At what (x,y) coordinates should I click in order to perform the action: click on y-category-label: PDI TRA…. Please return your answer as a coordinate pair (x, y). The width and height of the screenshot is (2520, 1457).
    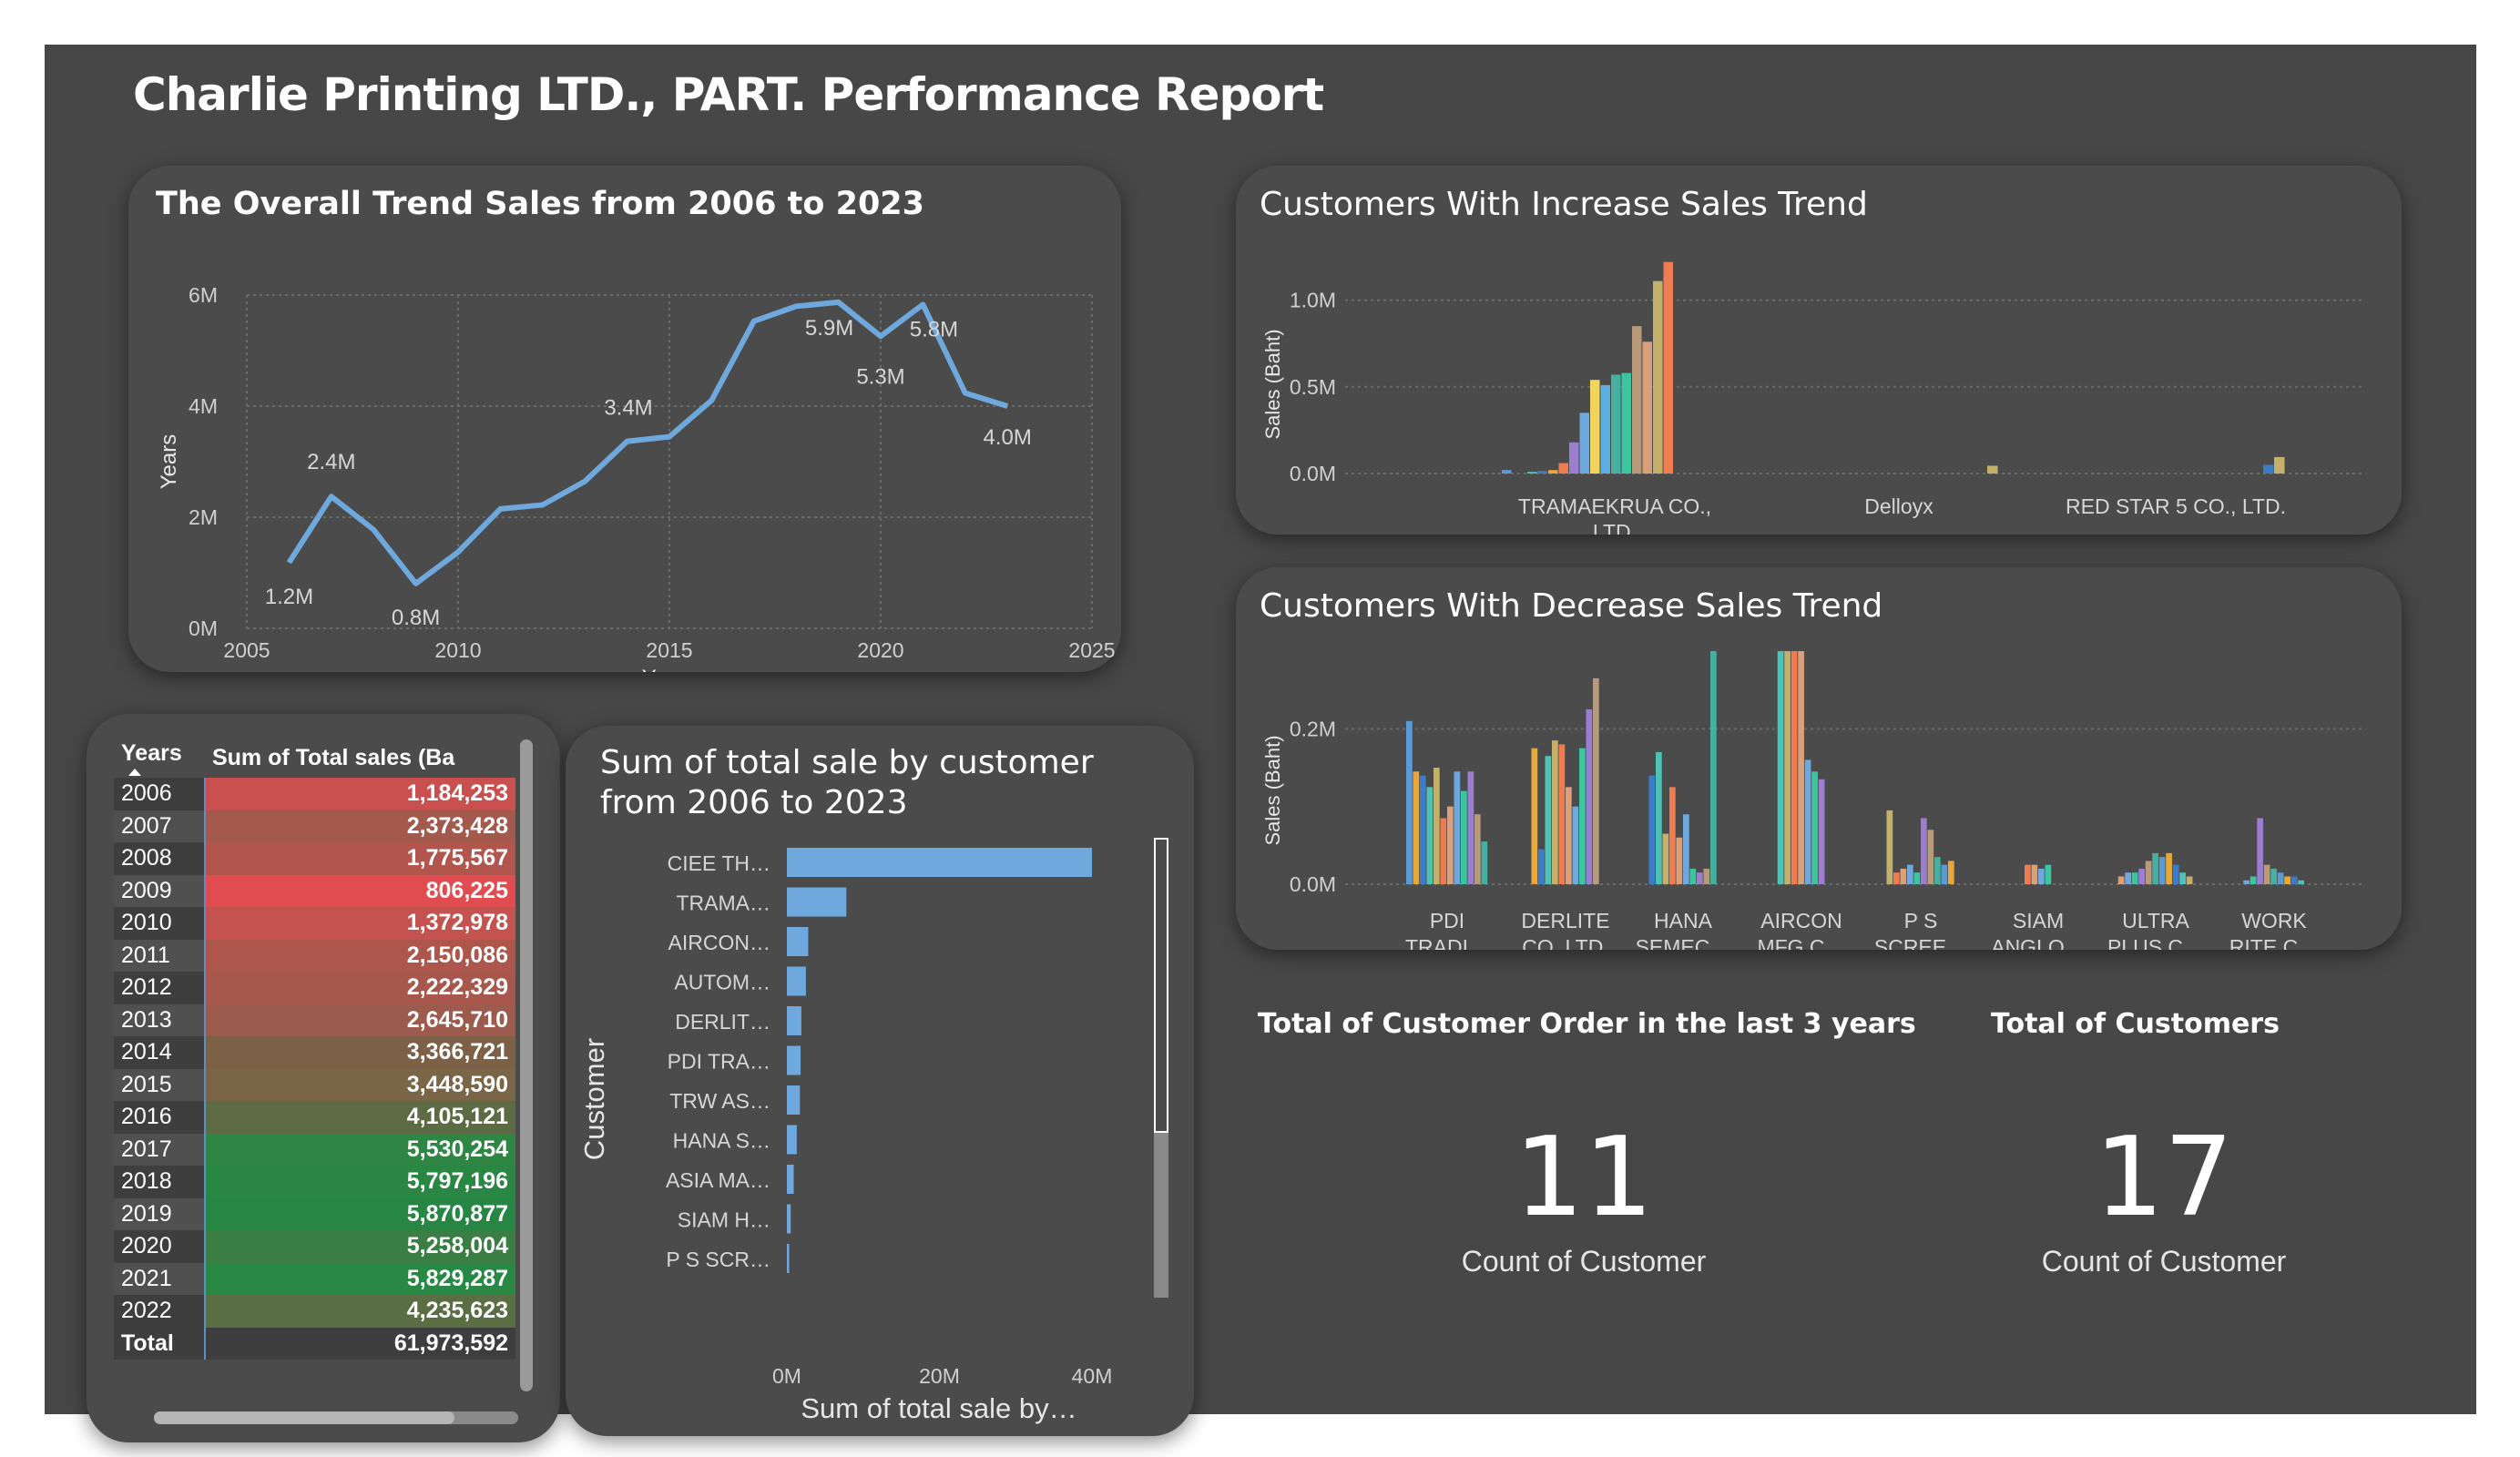
    Looking at the image, I should click on (719, 1062).